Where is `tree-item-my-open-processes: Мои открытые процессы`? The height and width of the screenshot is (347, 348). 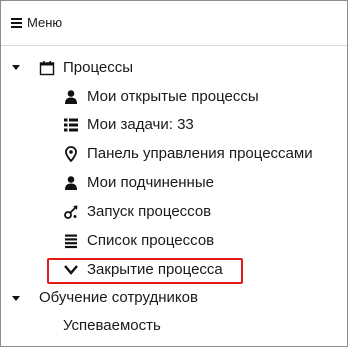
tree-item-my-open-processes: Мои открытые процессы is located at coordinates (161, 97).